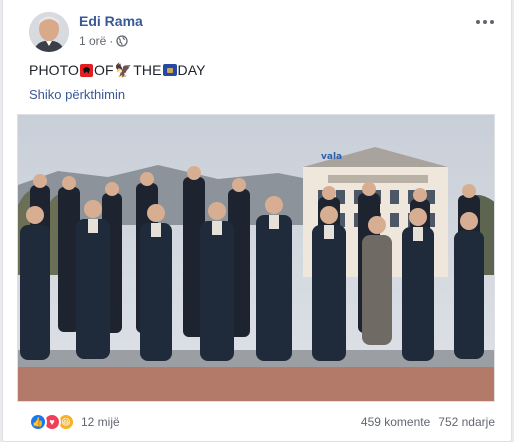 Image resolution: width=514 pixels, height=442 pixels. Describe the element at coordinates (122, 41) in the screenshot. I see `globe-icon` at that location.